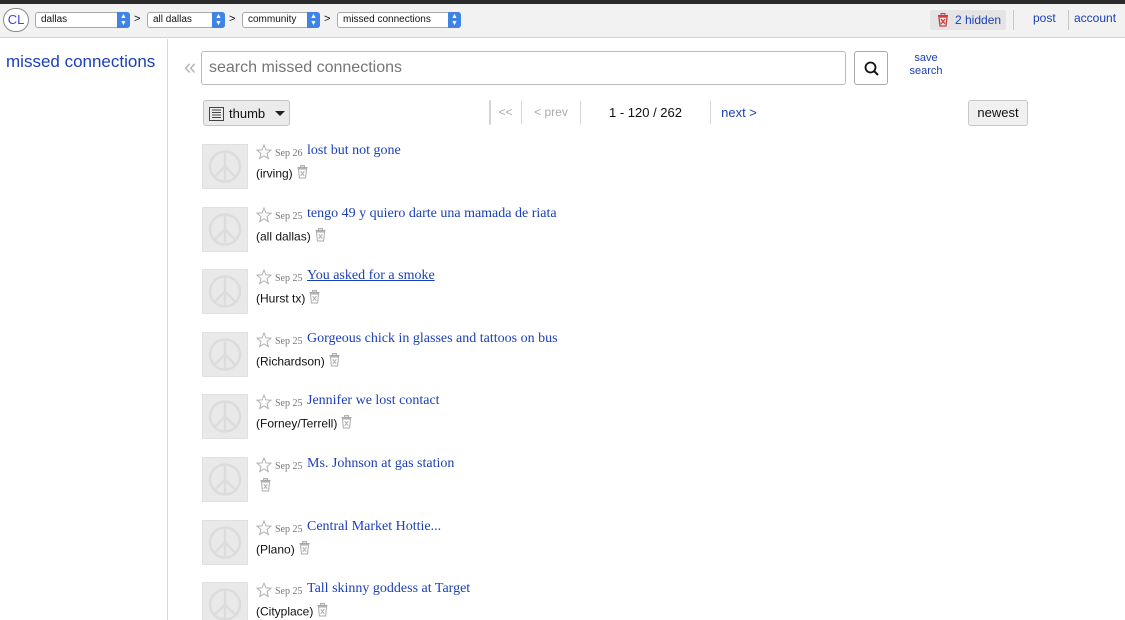 The height and width of the screenshot is (620, 1125). What do you see at coordinates (373, 401) in the screenshot?
I see `listing-title-link: Jennifer we lost contact` at bounding box center [373, 401].